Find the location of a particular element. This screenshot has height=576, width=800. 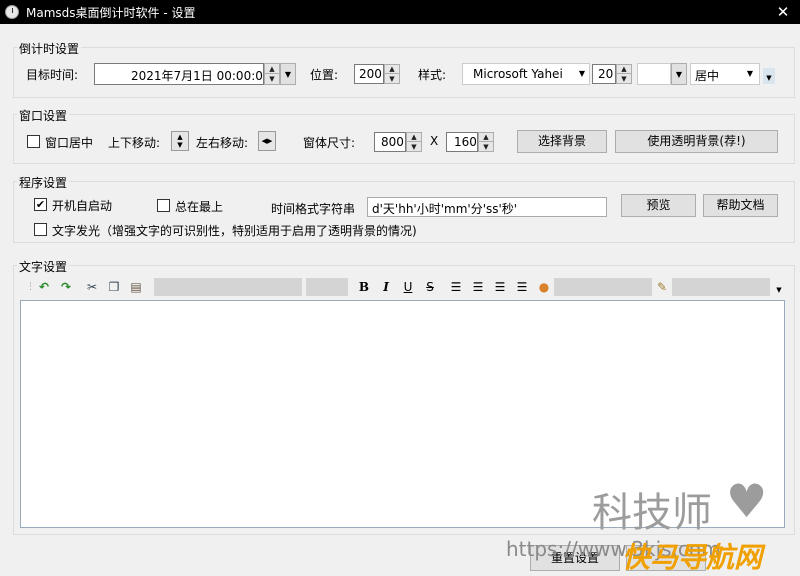

window-width-spinner: ▲ ▼ is located at coordinates (414, 142).